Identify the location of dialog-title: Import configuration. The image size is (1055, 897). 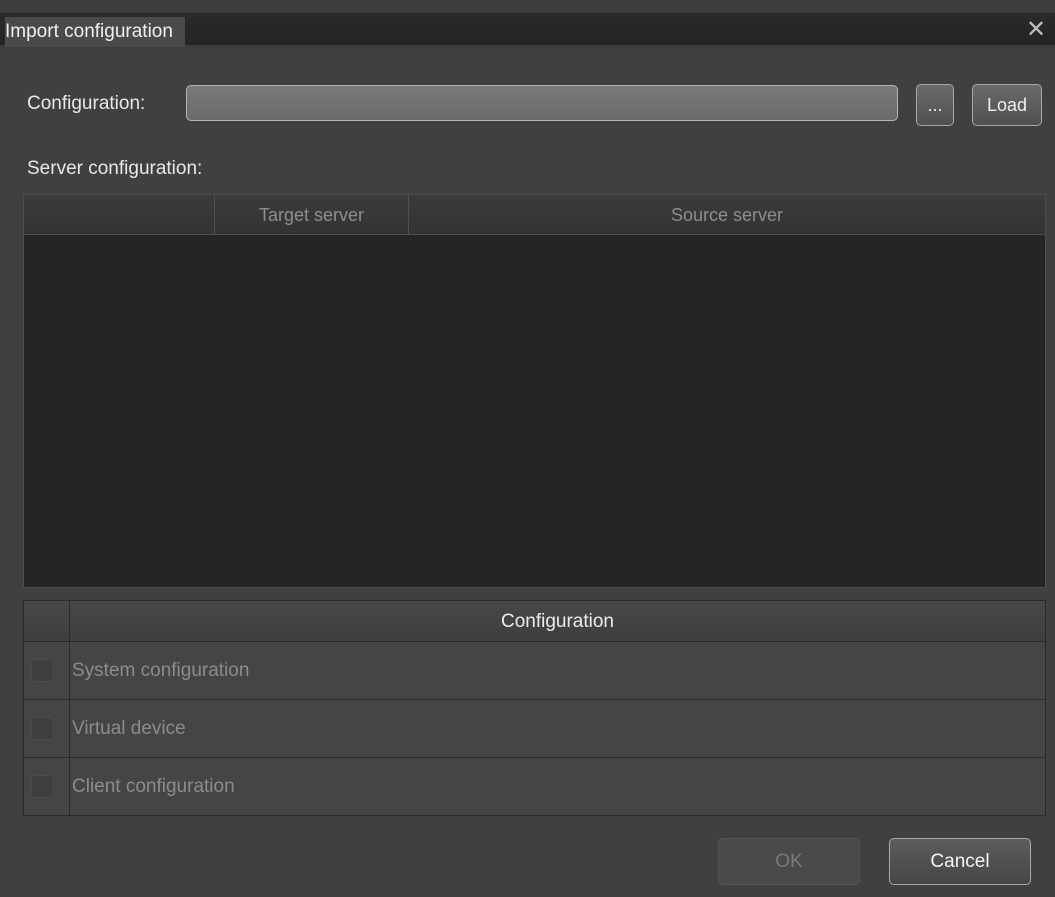
(95, 32).